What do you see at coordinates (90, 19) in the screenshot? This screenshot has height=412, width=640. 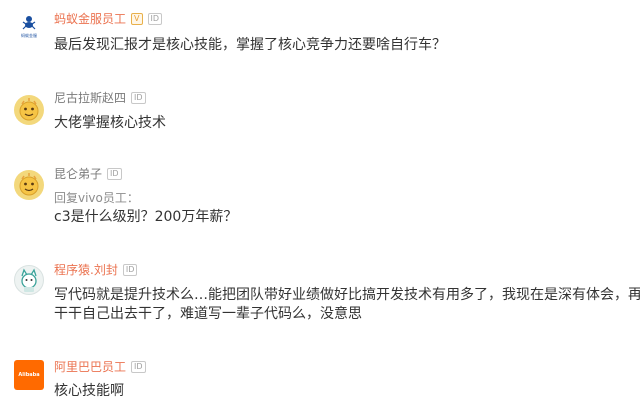 I see `username-link: 蚂蚁金服员工` at bounding box center [90, 19].